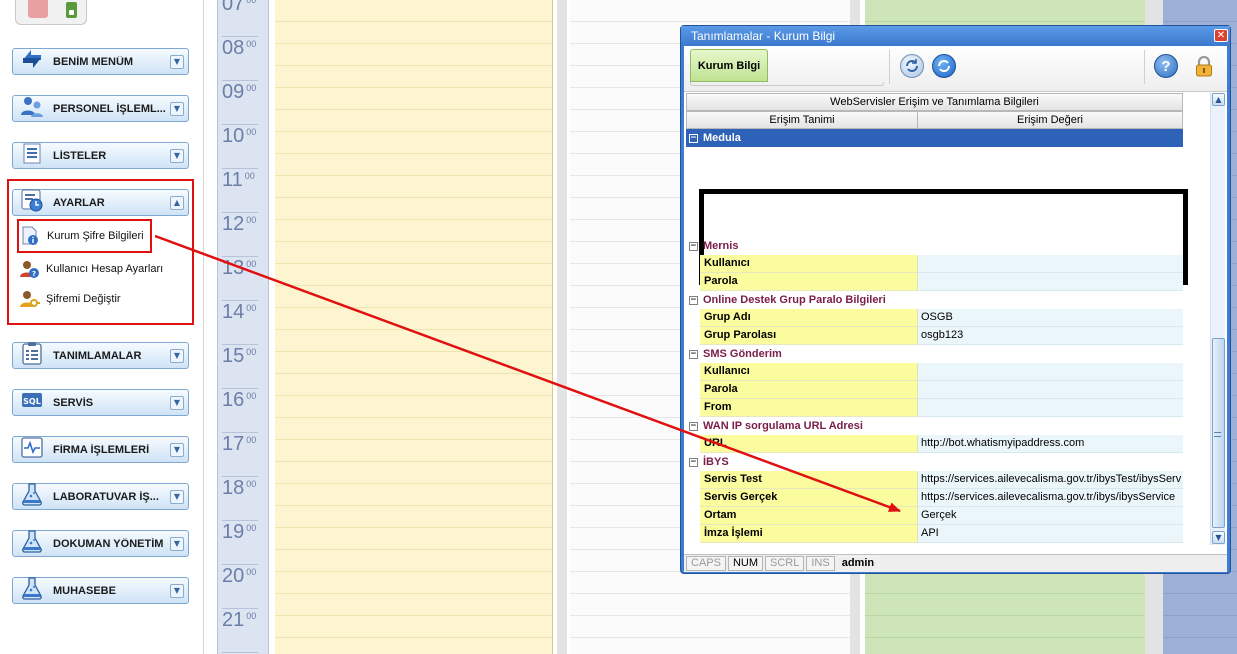 Image resolution: width=1237 pixels, height=654 pixels. What do you see at coordinates (1204, 66) in the screenshot?
I see `lock-icon` at bounding box center [1204, 66].